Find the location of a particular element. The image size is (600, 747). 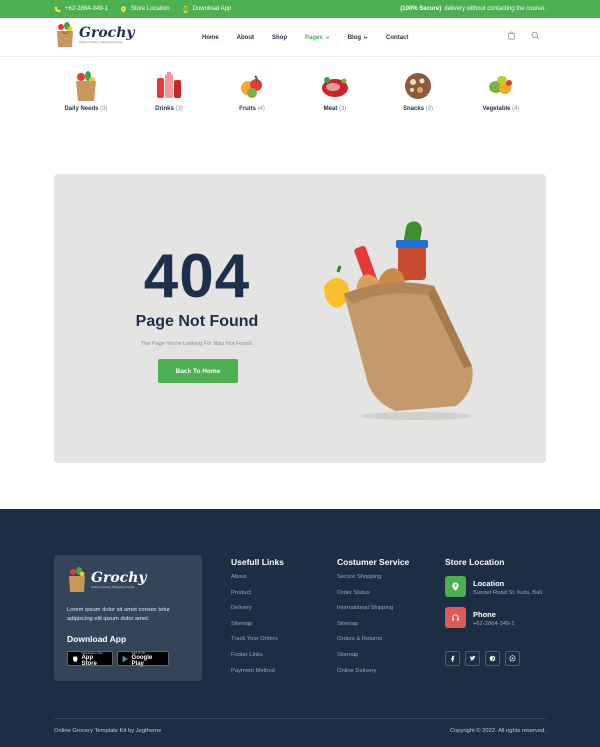

footer-store-location: Store Location is located at coordinates (475, 565).